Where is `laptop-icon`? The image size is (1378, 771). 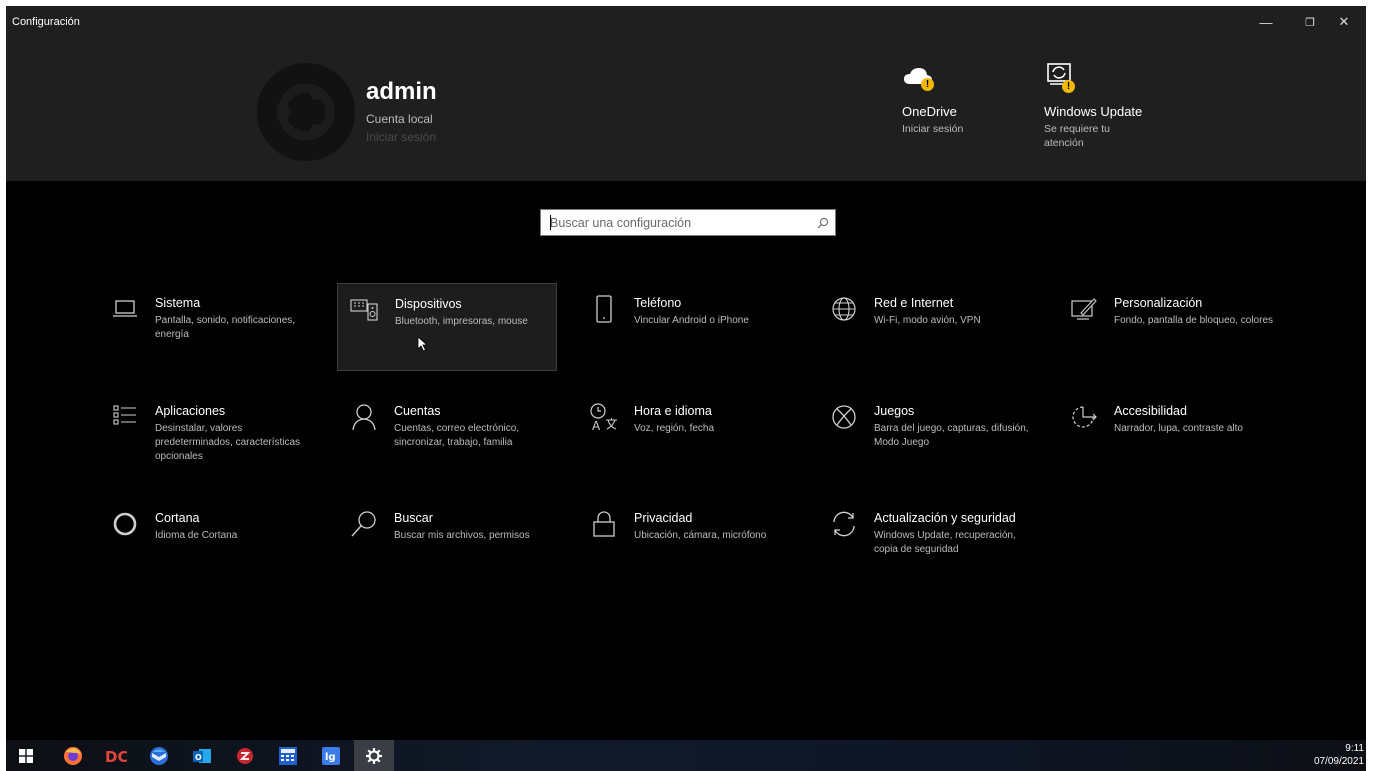
laptop-icon is located at coordinates (125, 309).